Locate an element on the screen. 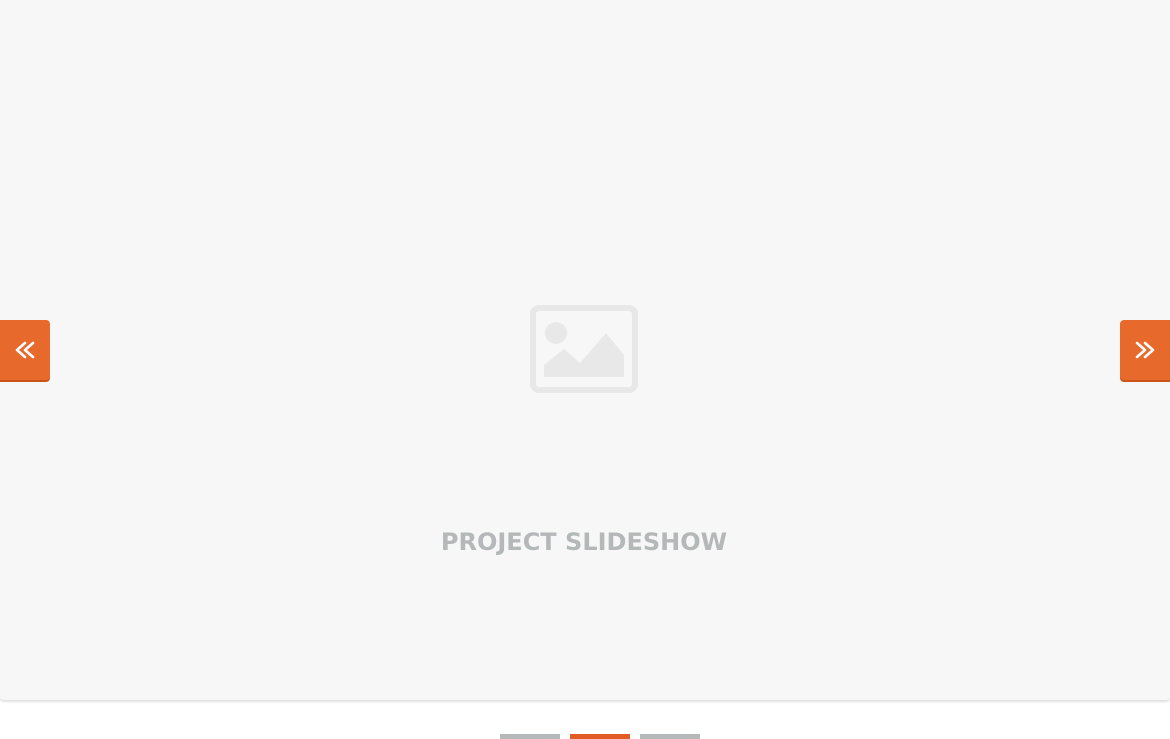  double-chevron-left-icon is located at coordinates (25, 350).